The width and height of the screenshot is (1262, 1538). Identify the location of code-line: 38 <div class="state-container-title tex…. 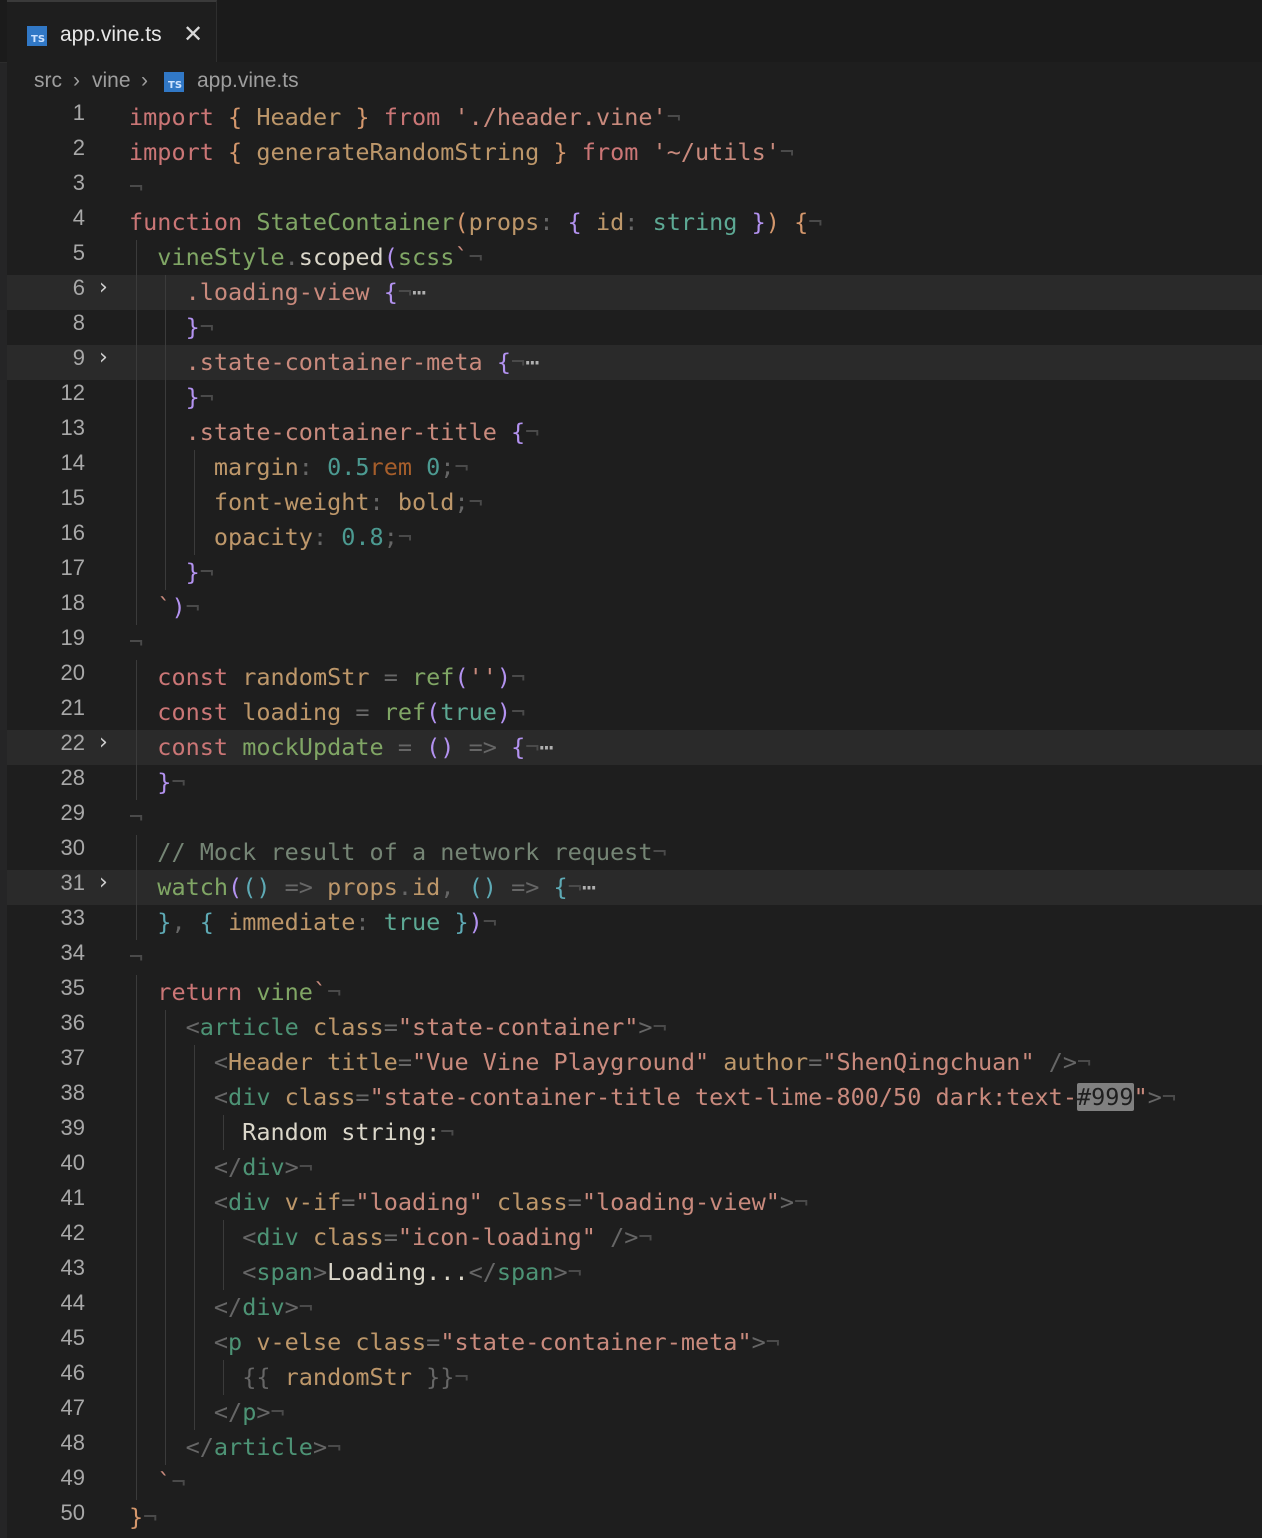
(634, 1097).